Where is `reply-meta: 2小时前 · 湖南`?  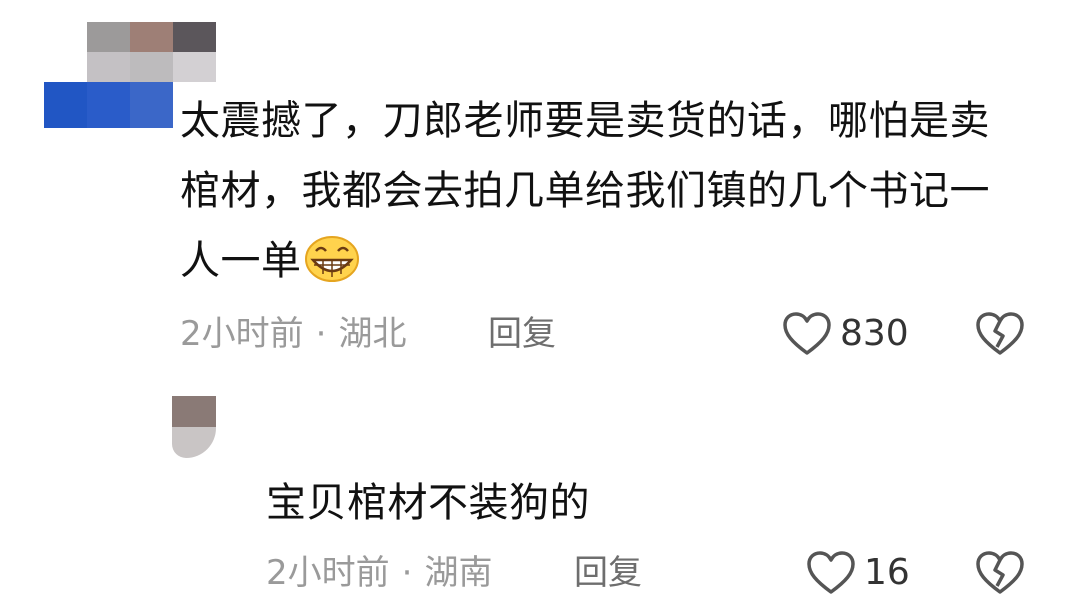 reply-meta: 2小时前 · 湖南 is located at coordinates (379, 573).